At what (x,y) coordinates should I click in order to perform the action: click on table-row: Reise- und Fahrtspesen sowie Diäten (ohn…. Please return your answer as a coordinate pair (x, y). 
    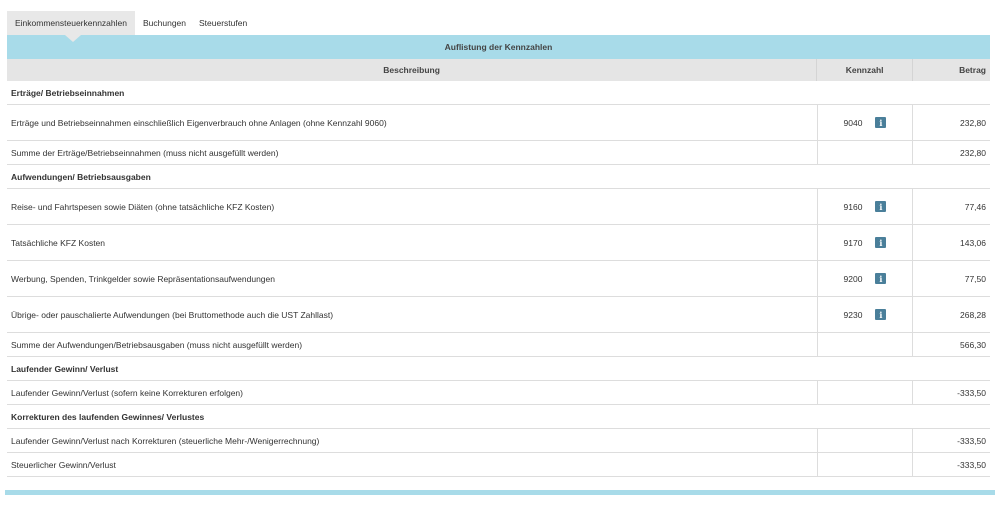
    Looking at the image, I should click on (498, 207).